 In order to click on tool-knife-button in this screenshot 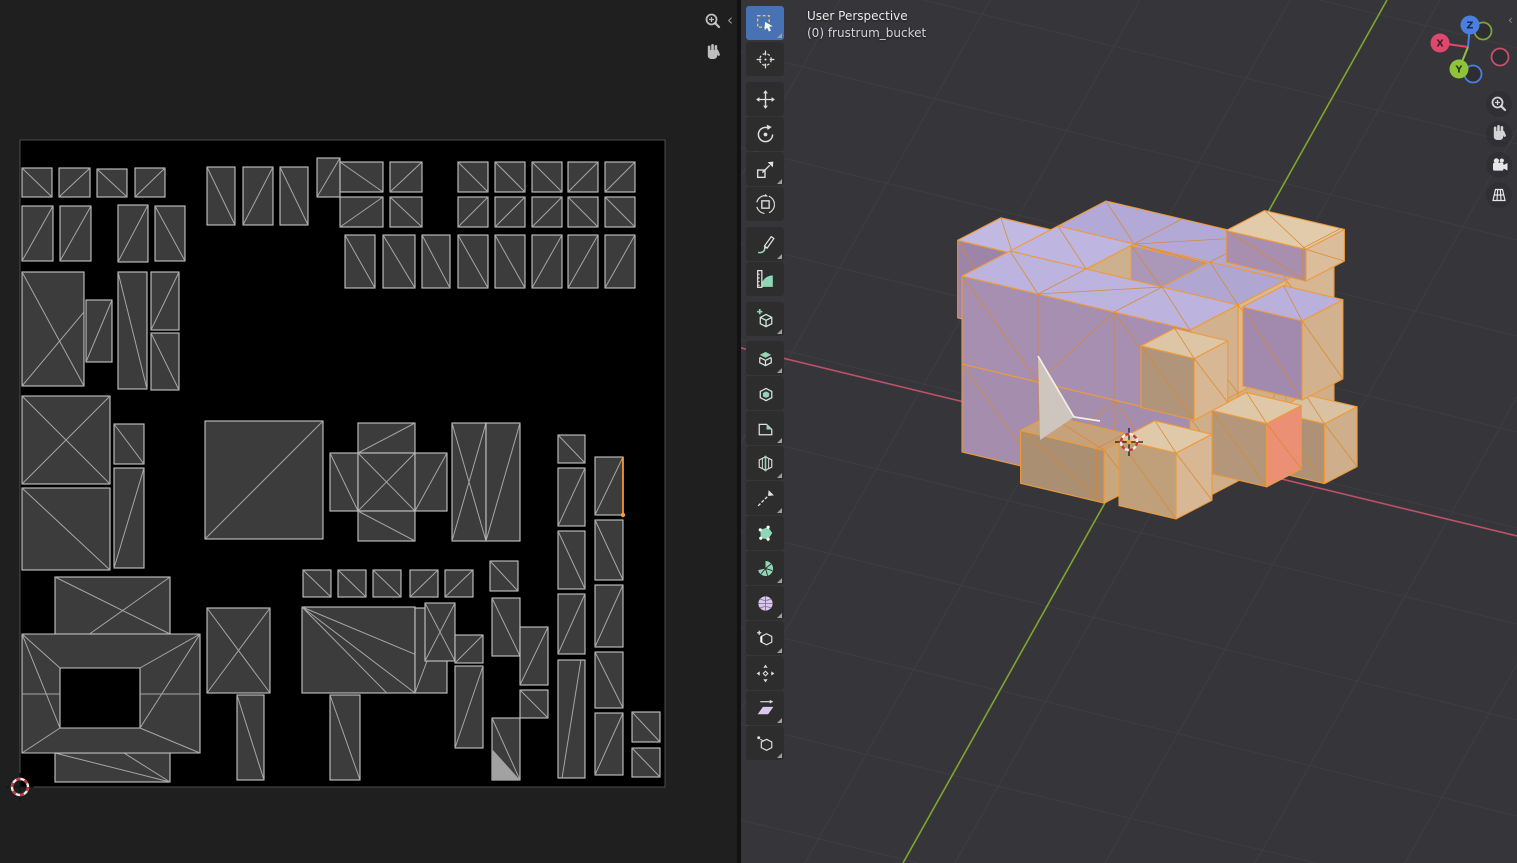, I will do `click(765, 498)`.